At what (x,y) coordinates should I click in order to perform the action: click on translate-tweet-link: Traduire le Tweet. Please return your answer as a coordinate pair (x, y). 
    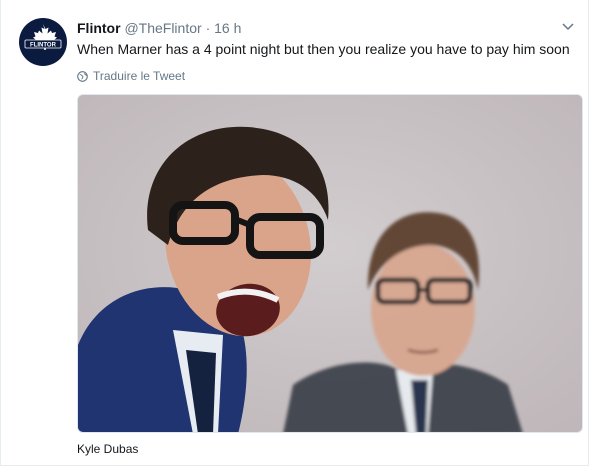
    Looking at the image, I should click on (131, 76).